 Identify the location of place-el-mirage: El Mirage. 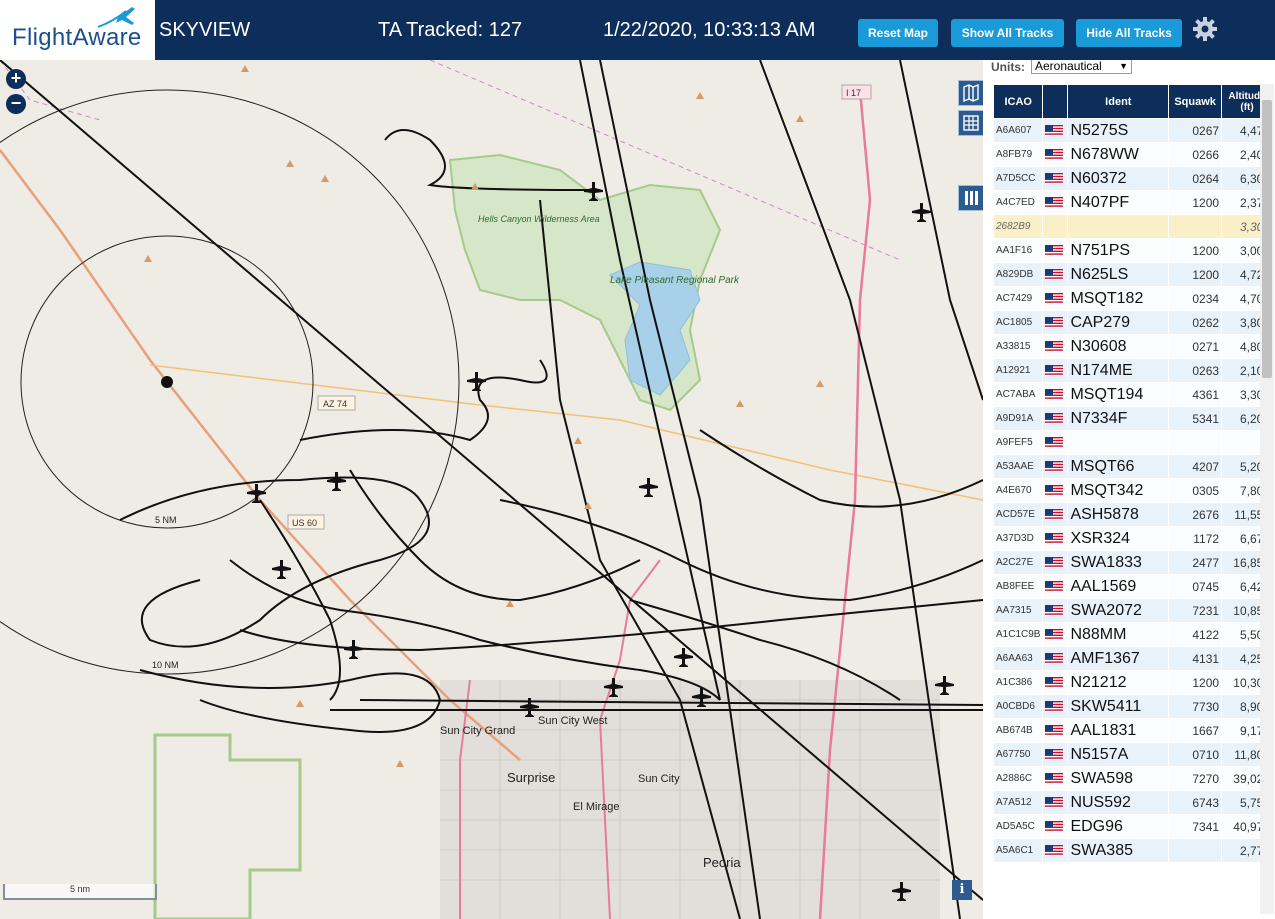
(596, 807).